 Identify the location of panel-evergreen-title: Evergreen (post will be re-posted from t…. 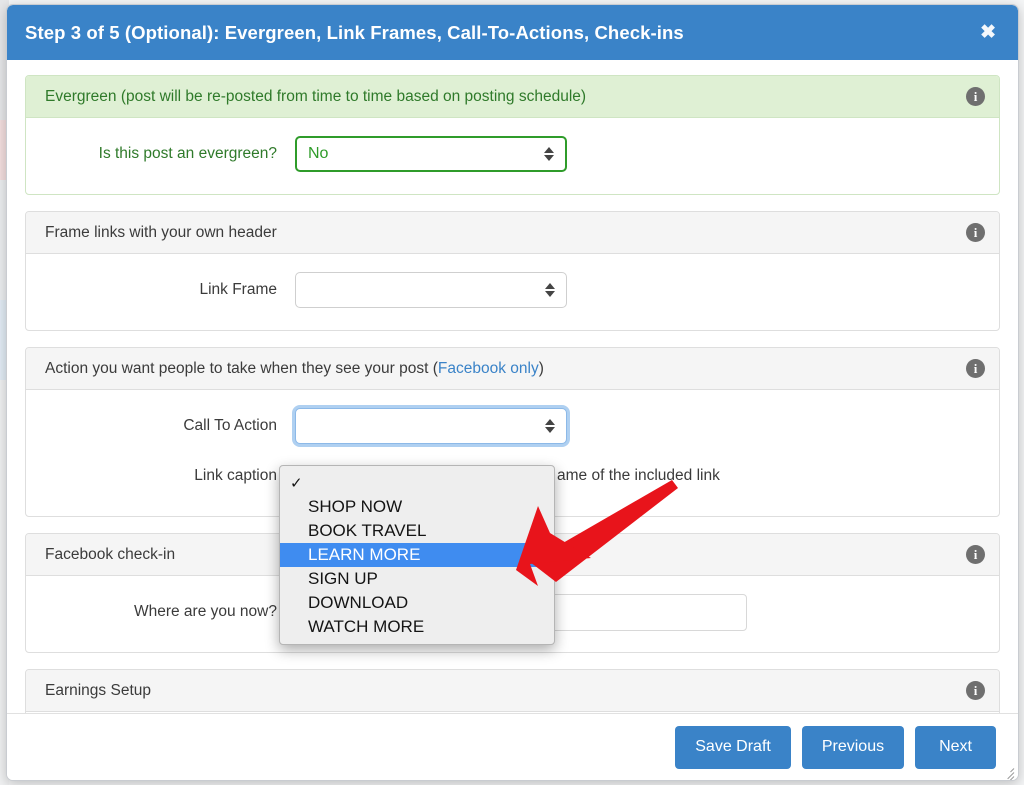
(316, 96).